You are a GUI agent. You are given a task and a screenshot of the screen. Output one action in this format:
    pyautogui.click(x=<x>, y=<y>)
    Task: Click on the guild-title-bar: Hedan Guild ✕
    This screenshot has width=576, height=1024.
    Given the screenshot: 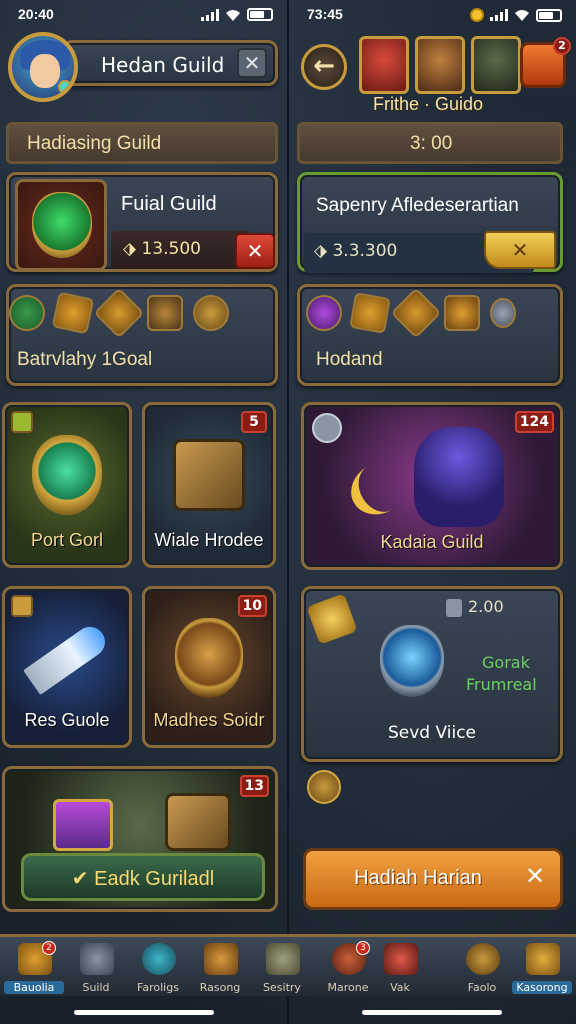 What is the action you would take?
    pyautogui.click(x=170, y=63)
    